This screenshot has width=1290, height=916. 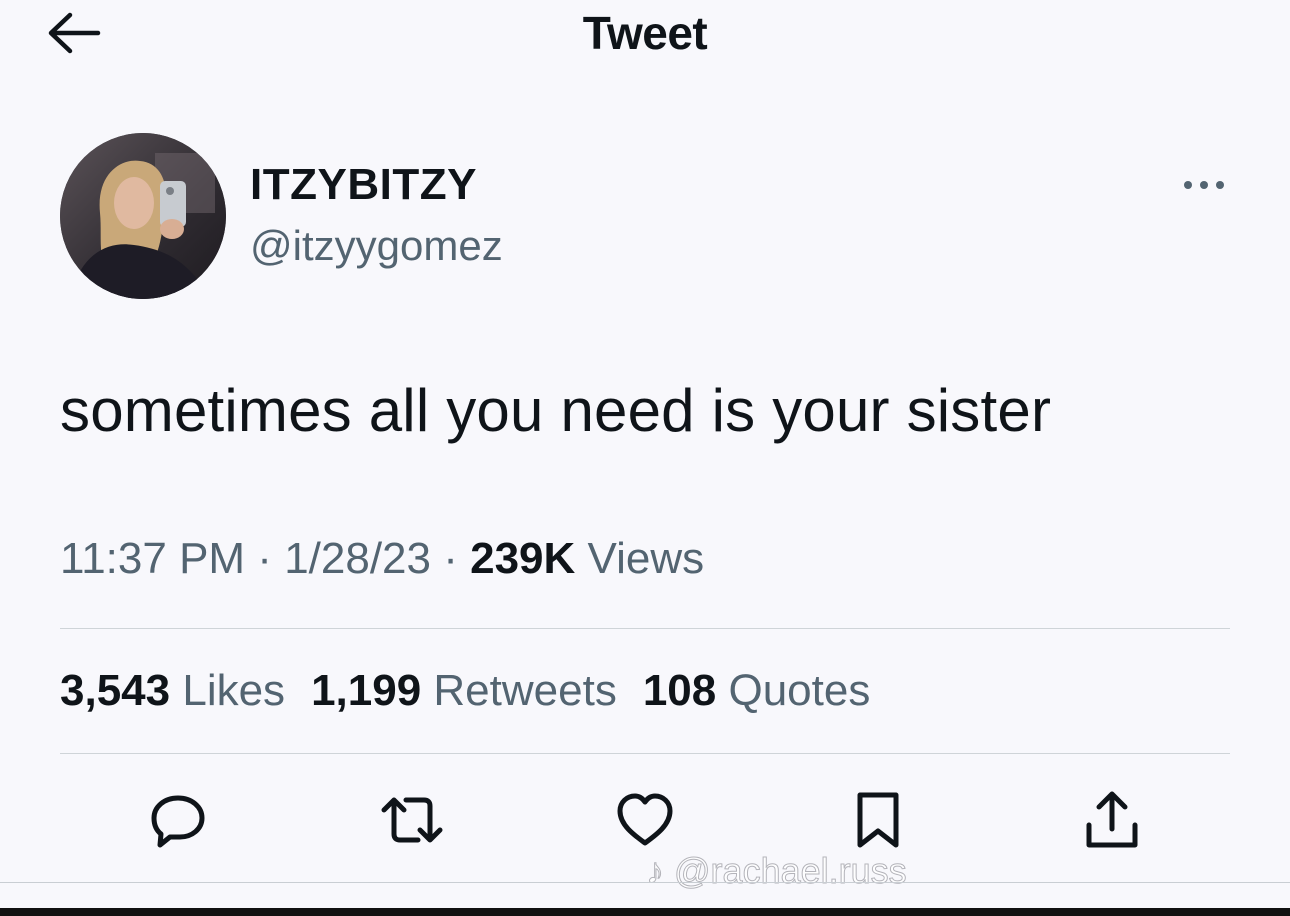 I want to click on watermark-text: @rachael.russ, so click(x=791, y=871).